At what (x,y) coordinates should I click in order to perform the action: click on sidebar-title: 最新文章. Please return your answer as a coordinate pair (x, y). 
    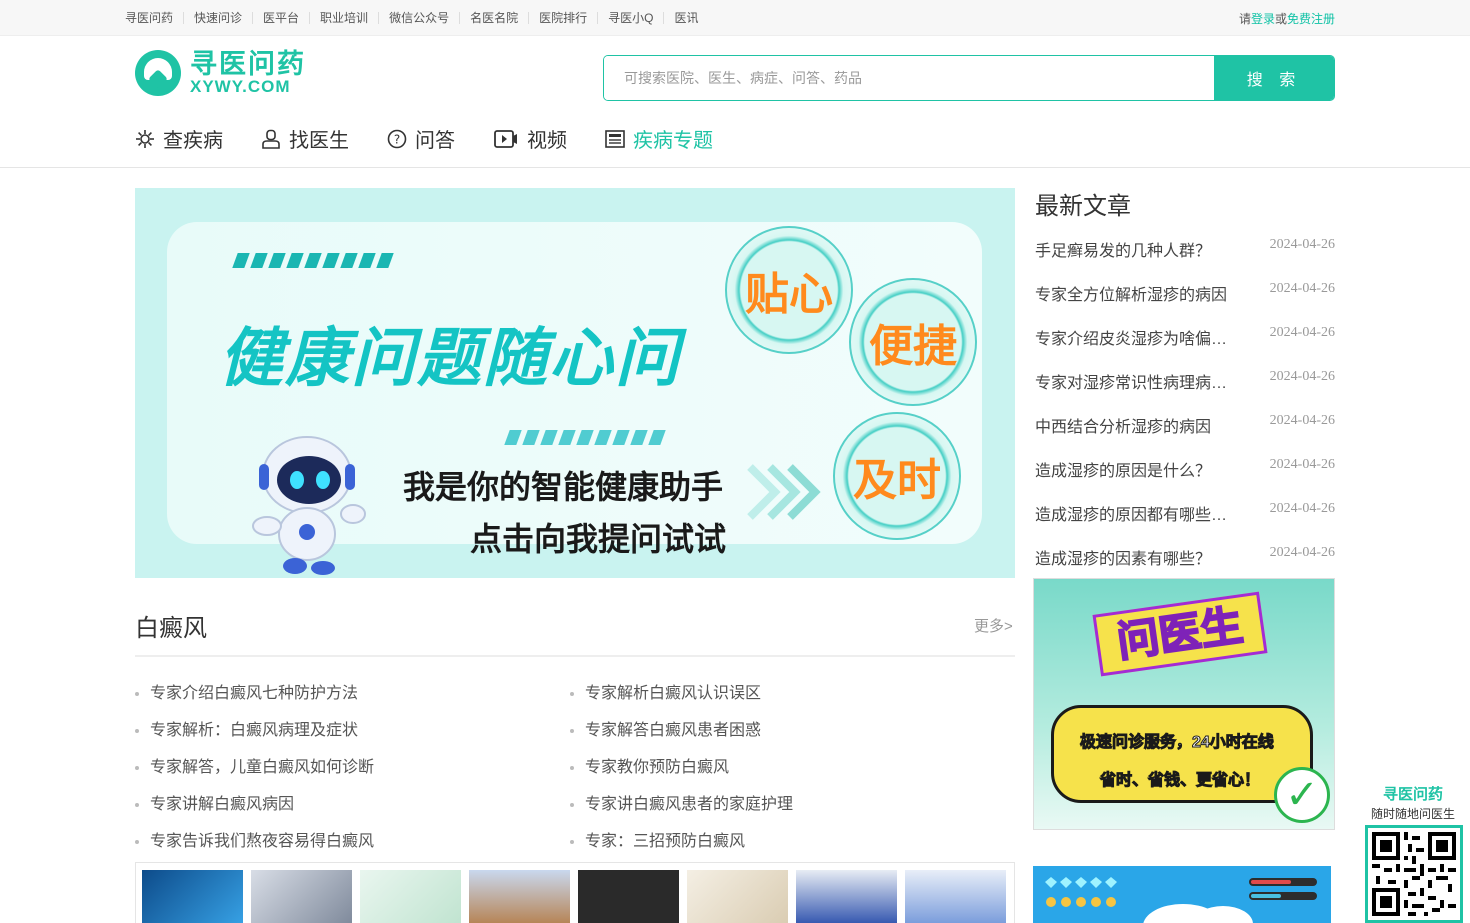
    Looking at the image, I should click on (1083, 206).